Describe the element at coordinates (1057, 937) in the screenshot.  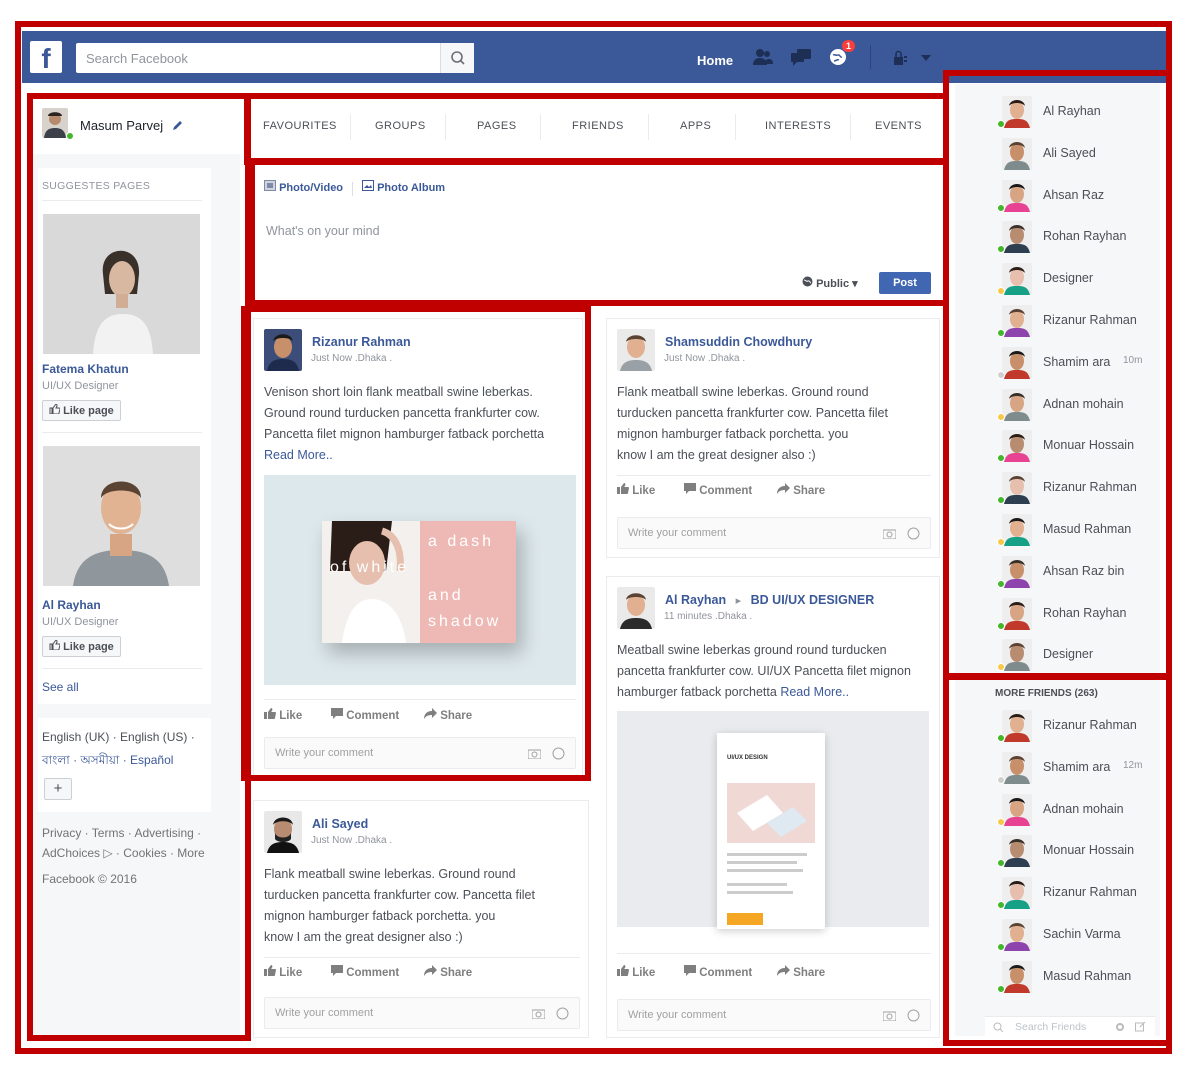
I see `chat-friend-row: Sachin Varma` at that location.